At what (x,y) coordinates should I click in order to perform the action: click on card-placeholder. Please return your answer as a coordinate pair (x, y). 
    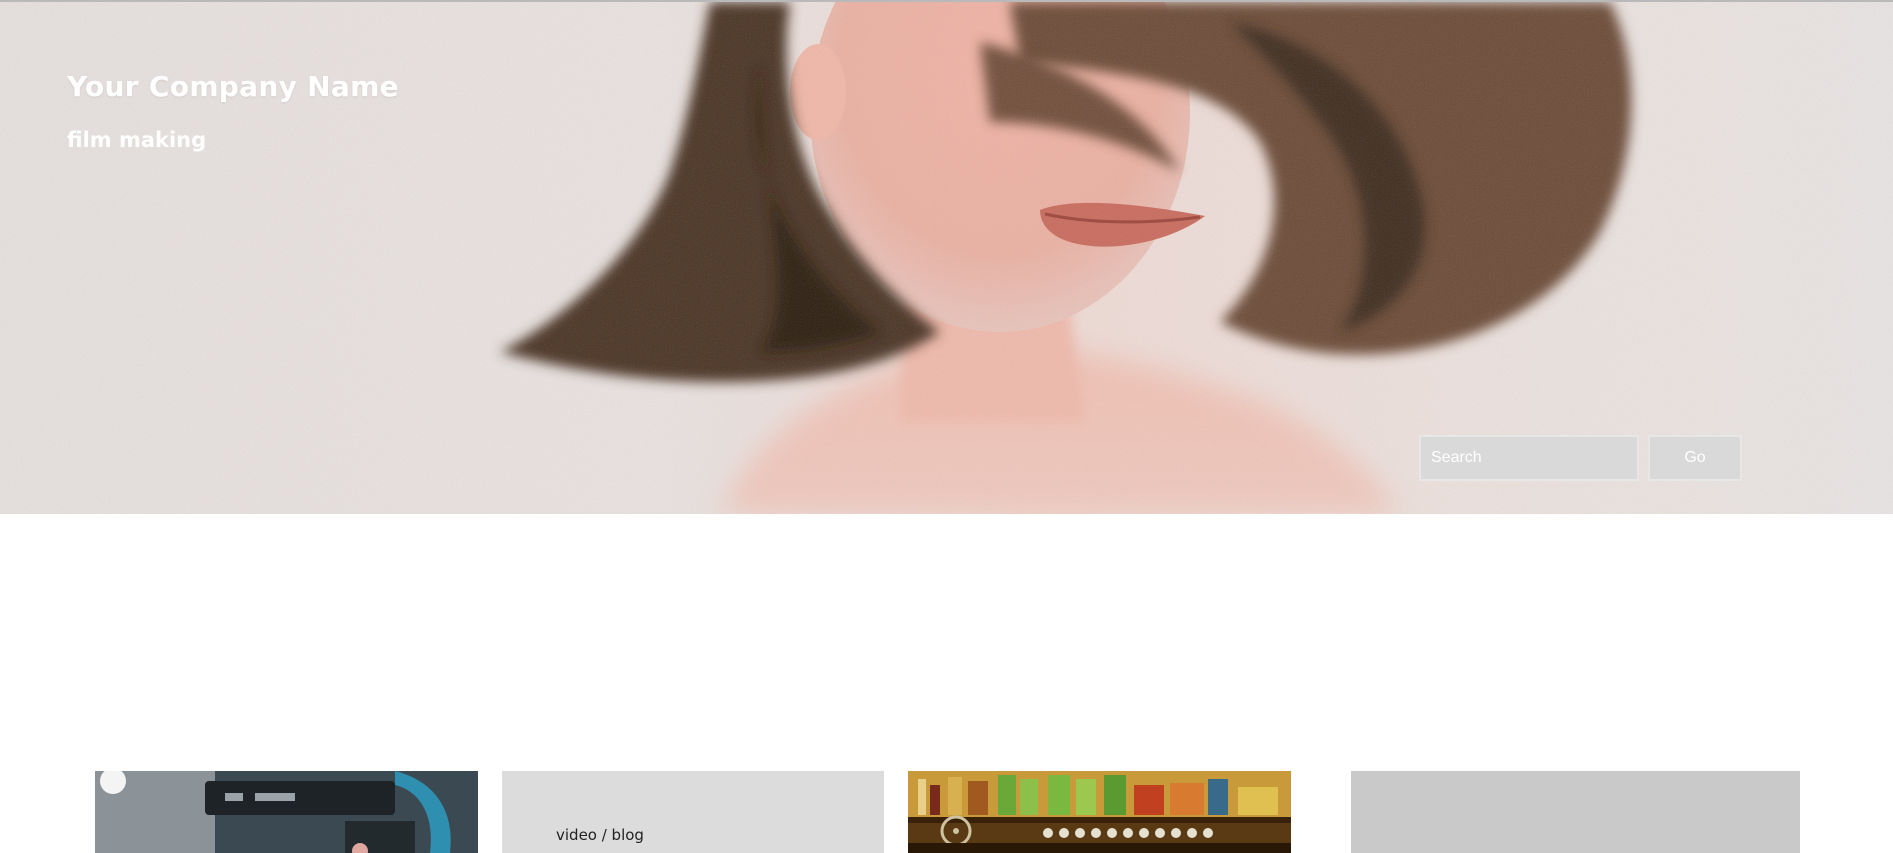
    Looking at the image, I should click on (1575, 812).